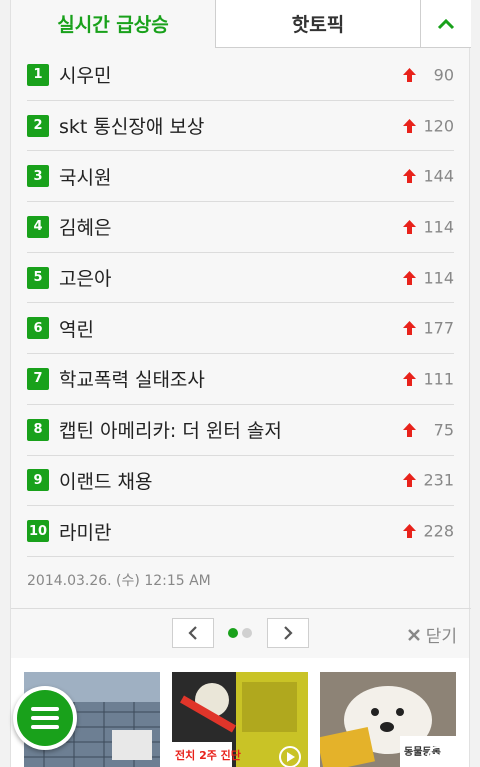 The image size is (480, 767). What do you see at coordinates (132, 380) in the screenshot?
I see `search-term: 학교폭력 실태조사` at bounding box center [132, 380].